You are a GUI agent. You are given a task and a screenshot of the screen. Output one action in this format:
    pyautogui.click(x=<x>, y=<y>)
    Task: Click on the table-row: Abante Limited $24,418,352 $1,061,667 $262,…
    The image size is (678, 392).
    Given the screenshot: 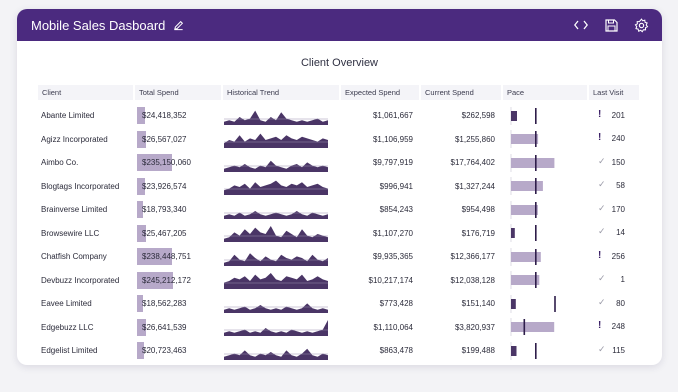 What is the action you would take?
    pyautogui.click(x=340, y=116)
    